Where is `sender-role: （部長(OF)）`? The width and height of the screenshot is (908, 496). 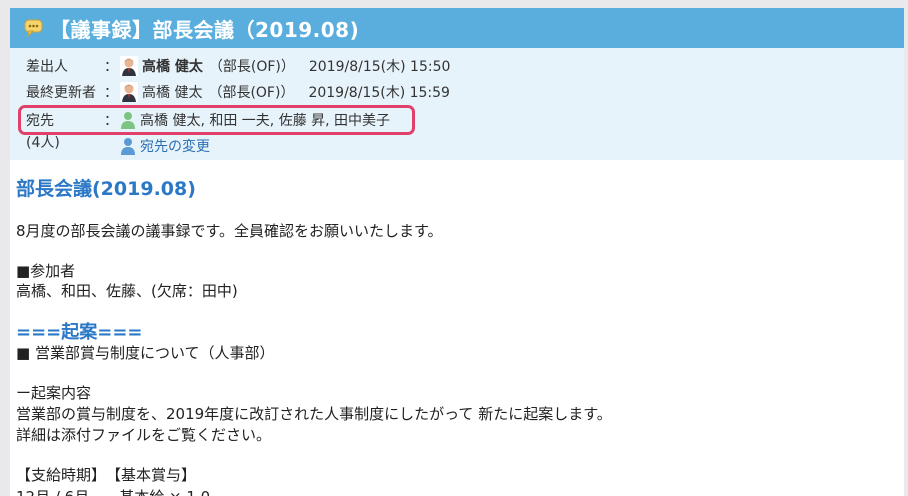 sender-role: （部長(OF)） is located at coordinates (251, 67).